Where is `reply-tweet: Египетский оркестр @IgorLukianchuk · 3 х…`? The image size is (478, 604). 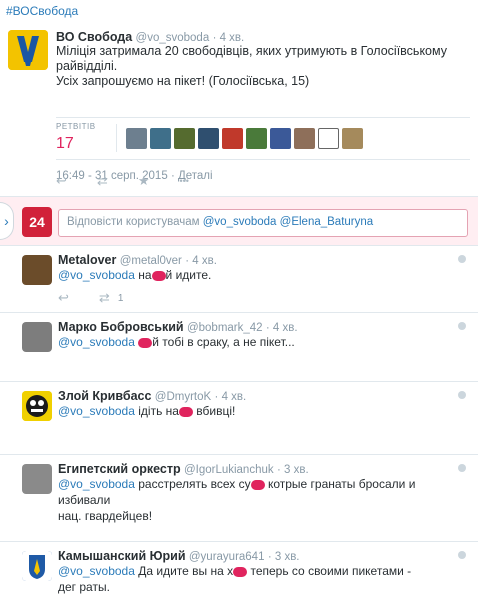 reply-tweet: Египетский оркестр @IgorLukianchuk · 3 х… is located at coordinates (239, 499).